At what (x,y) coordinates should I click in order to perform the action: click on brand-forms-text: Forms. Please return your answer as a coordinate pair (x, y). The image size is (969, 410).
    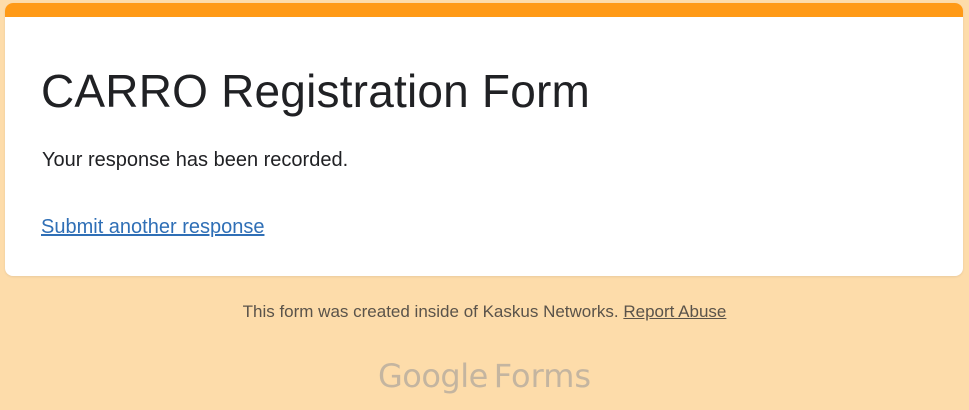
    Looking at the image, I should click on (542, 376).